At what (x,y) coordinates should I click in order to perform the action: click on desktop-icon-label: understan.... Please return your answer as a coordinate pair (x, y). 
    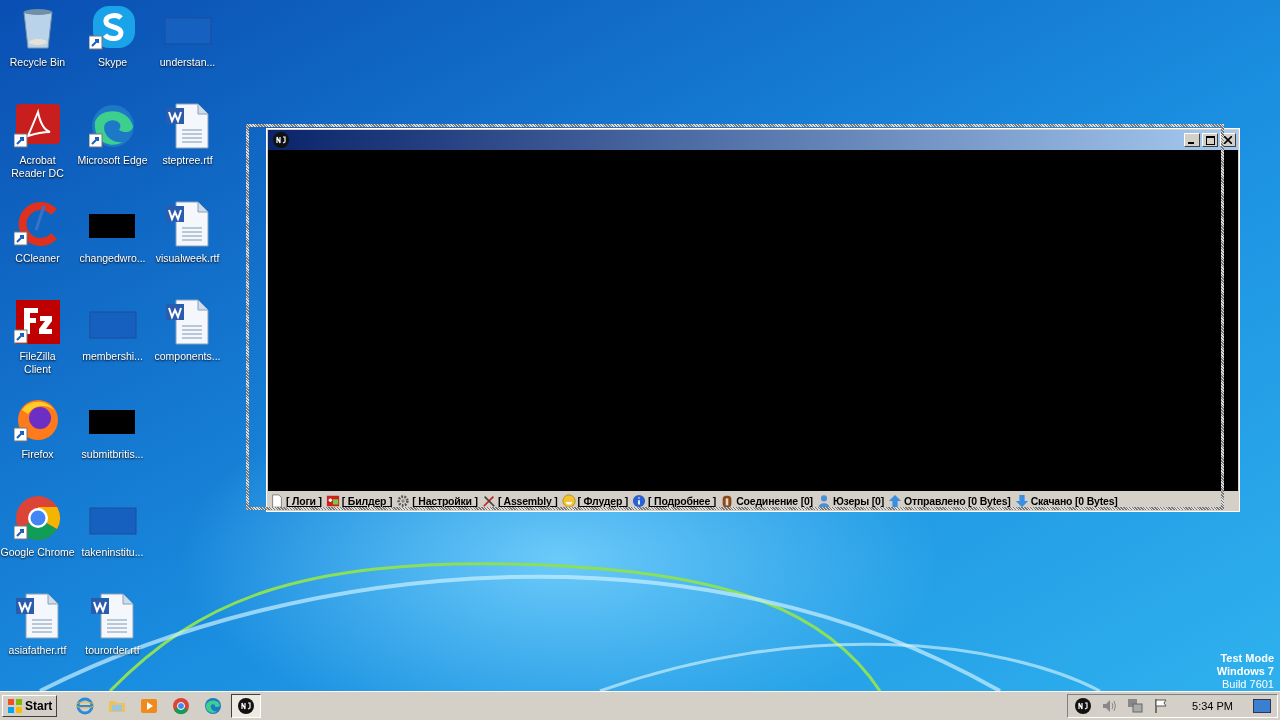
    Looking at the image, I should click on (187, 62).